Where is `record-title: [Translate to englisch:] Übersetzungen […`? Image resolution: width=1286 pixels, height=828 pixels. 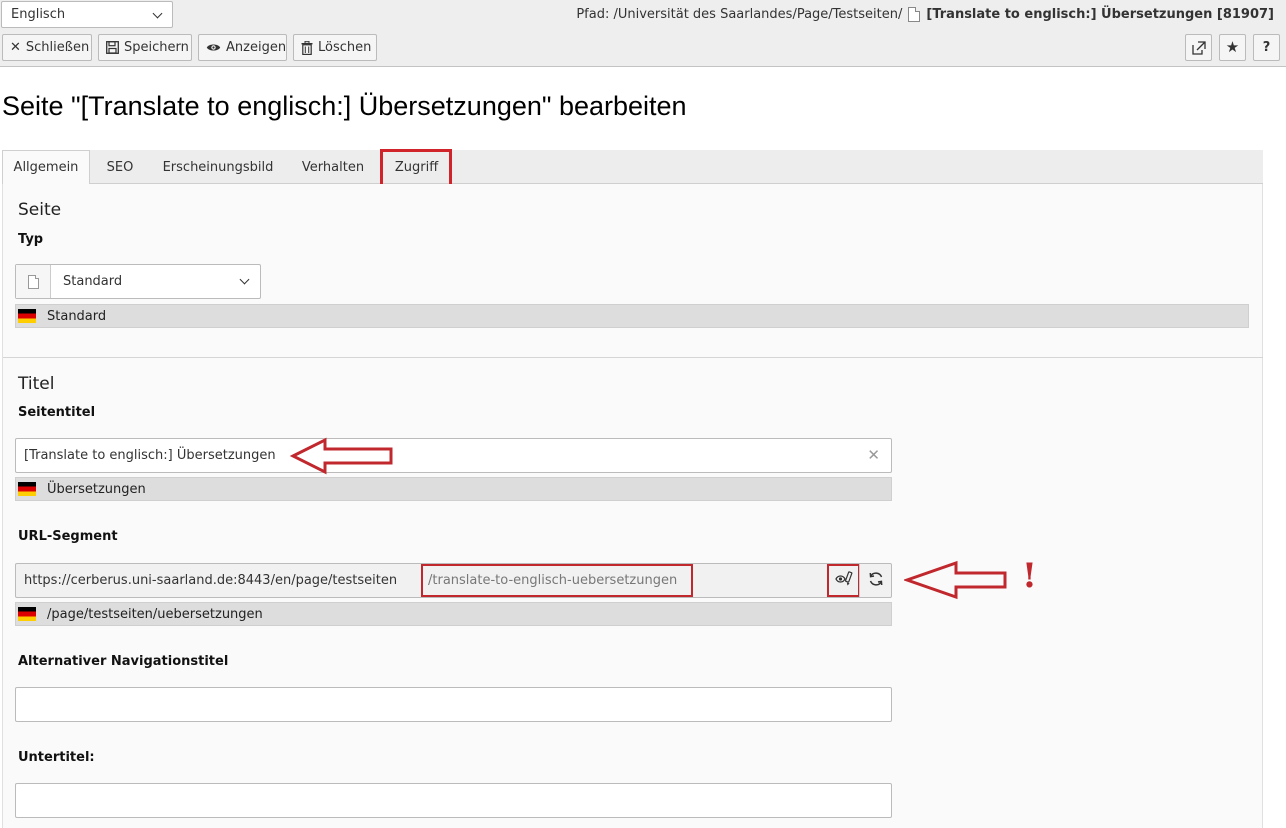 record-title: [Translate to englisch:] Übersetzungen [… is located at coordinates (1100, 14).